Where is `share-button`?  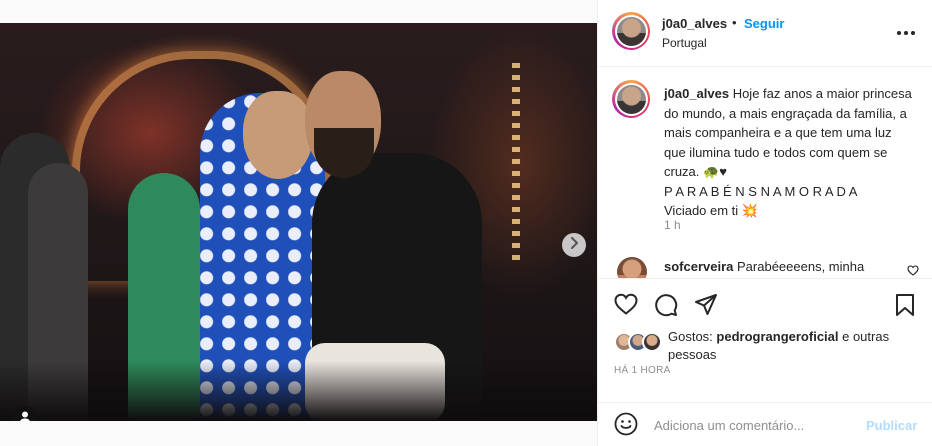
share-button is located at coordinates (707, 306).